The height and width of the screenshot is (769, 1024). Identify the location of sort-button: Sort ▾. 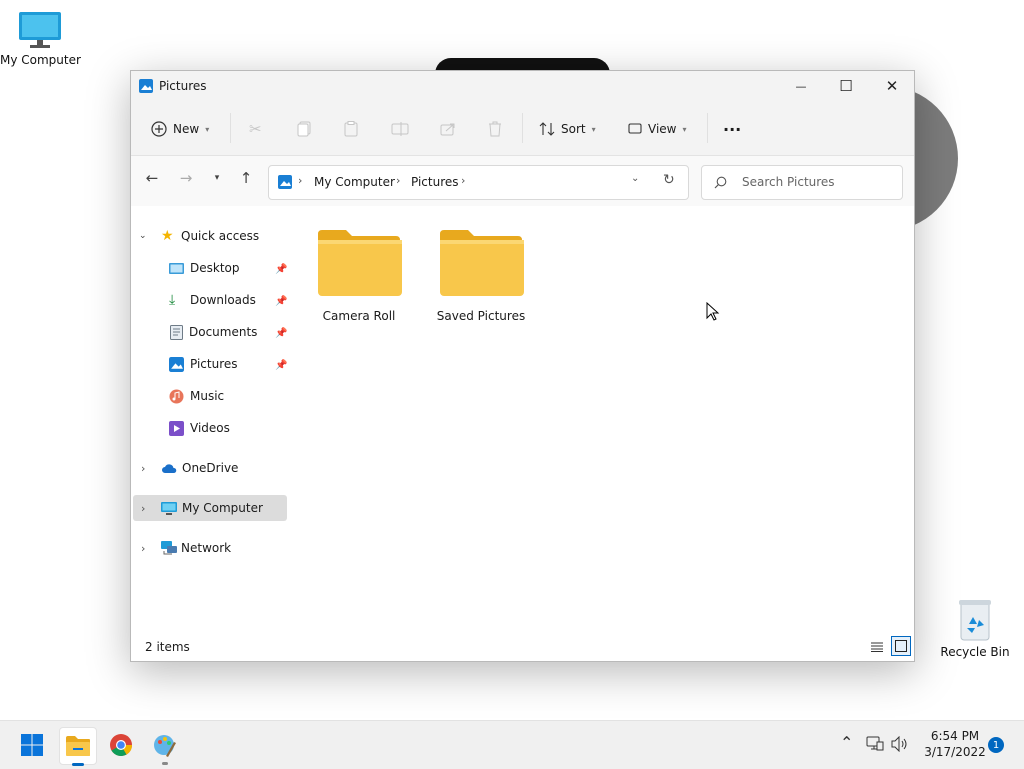
(567, 129).